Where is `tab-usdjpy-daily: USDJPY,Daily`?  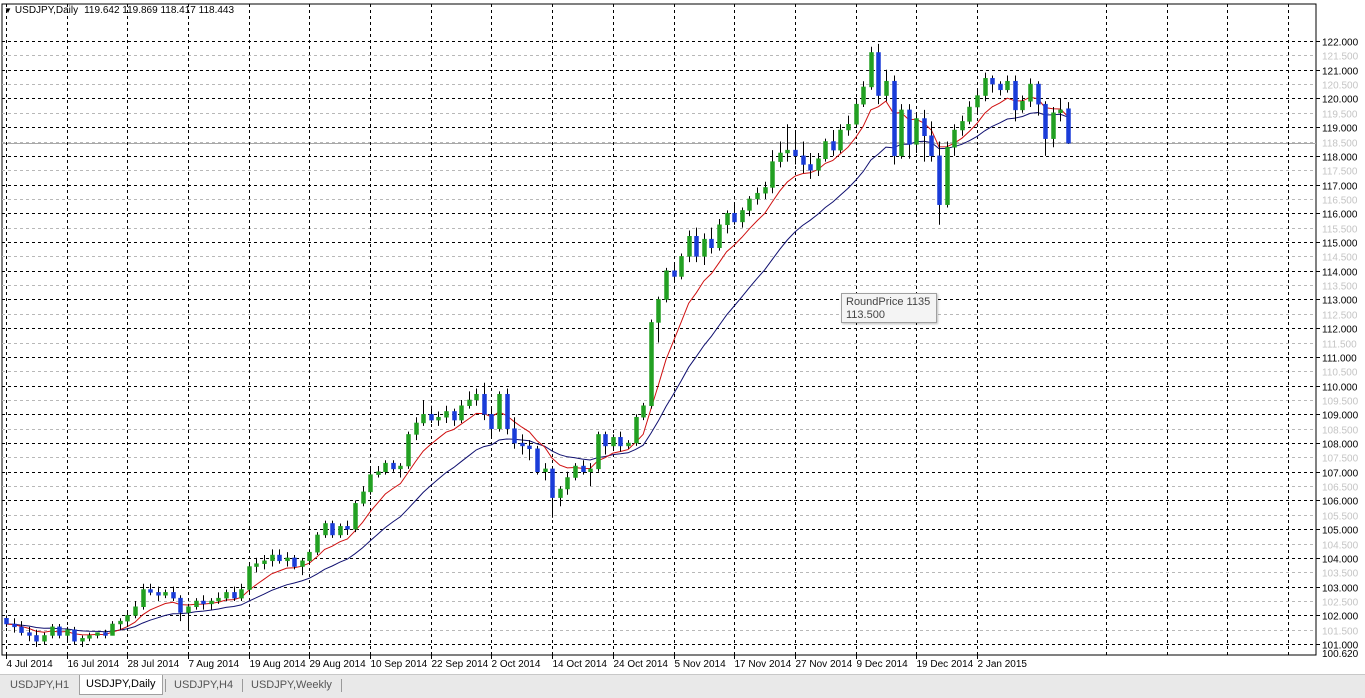
tab-usdjpy-daily: USDJPY,Daily is located at coordinates (121, 685).